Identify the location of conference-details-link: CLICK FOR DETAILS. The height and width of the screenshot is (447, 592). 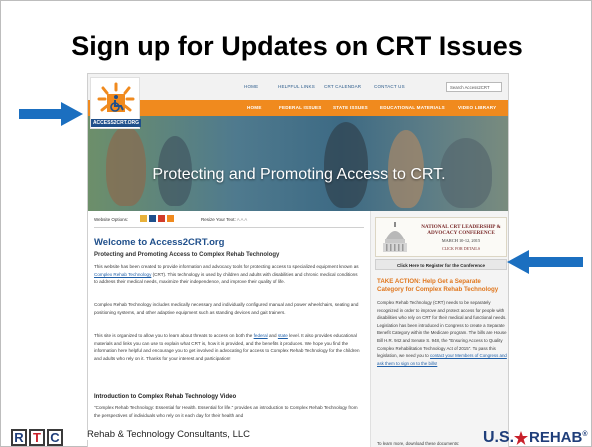
(461, 248).